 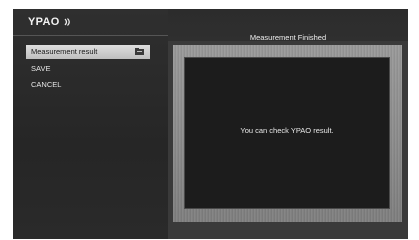 I want to click on brand-logo: YPAO, so click(x=50, y=22).